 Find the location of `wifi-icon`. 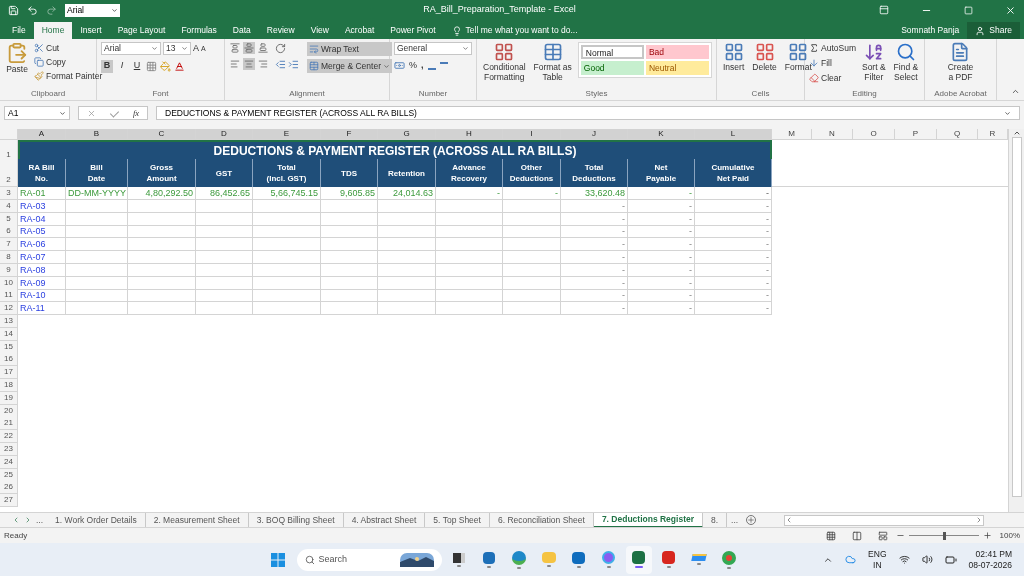

wifi-icon is located at coordinates (904, 559).